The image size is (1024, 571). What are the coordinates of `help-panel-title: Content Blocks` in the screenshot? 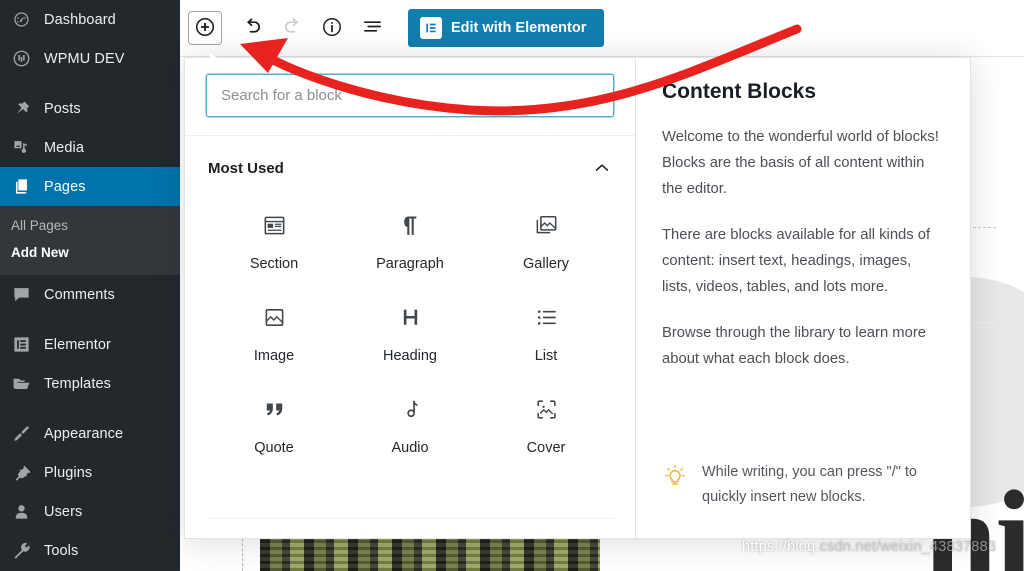 It's located at (739, 91).